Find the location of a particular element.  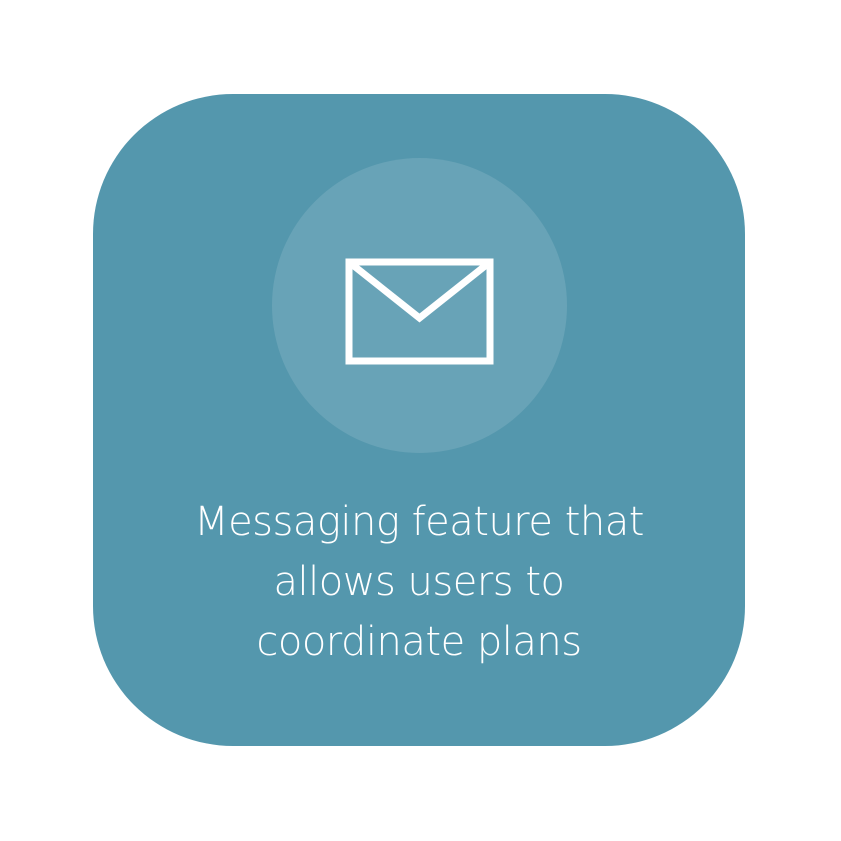

feature-description-line: Messaging feature that is located at coordinates (419, 522).